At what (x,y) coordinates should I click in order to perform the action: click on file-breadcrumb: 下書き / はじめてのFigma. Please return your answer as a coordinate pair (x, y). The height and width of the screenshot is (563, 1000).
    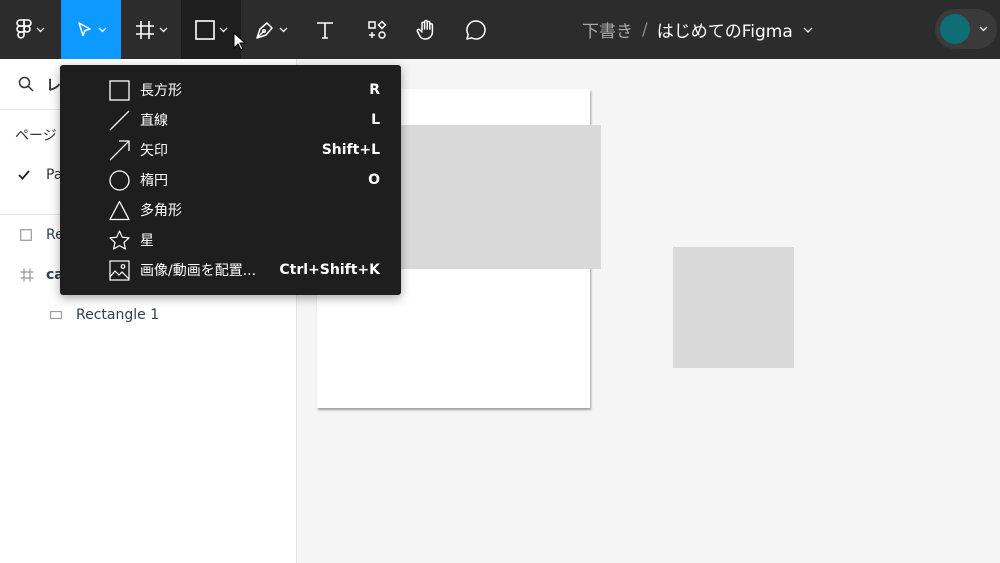
    Looking at the image, I should click on (697, 29).